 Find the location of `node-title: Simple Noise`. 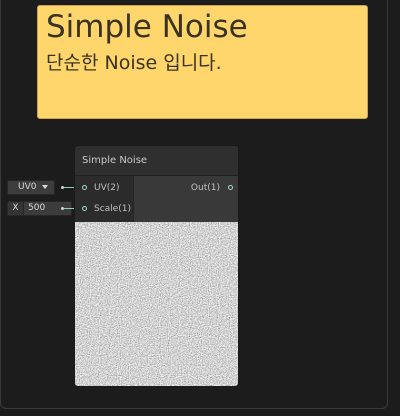

node-title: Simple Noise is located at coordinates (156, 161).